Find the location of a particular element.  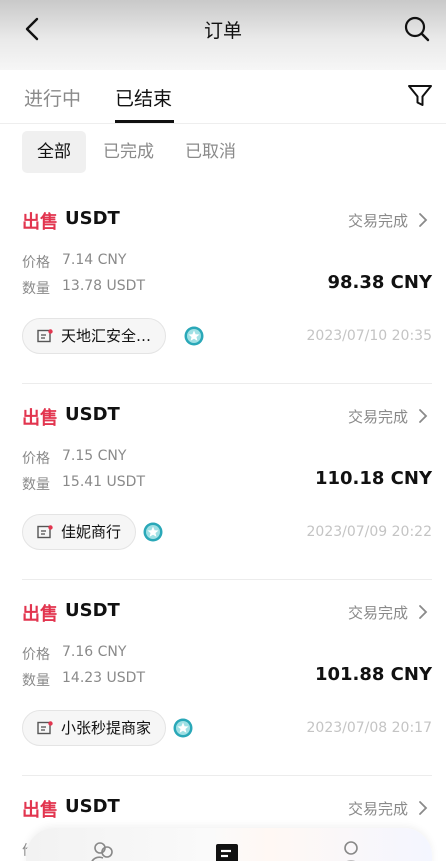

tab-ended: 已结束 is located at coordinates (143, 97).